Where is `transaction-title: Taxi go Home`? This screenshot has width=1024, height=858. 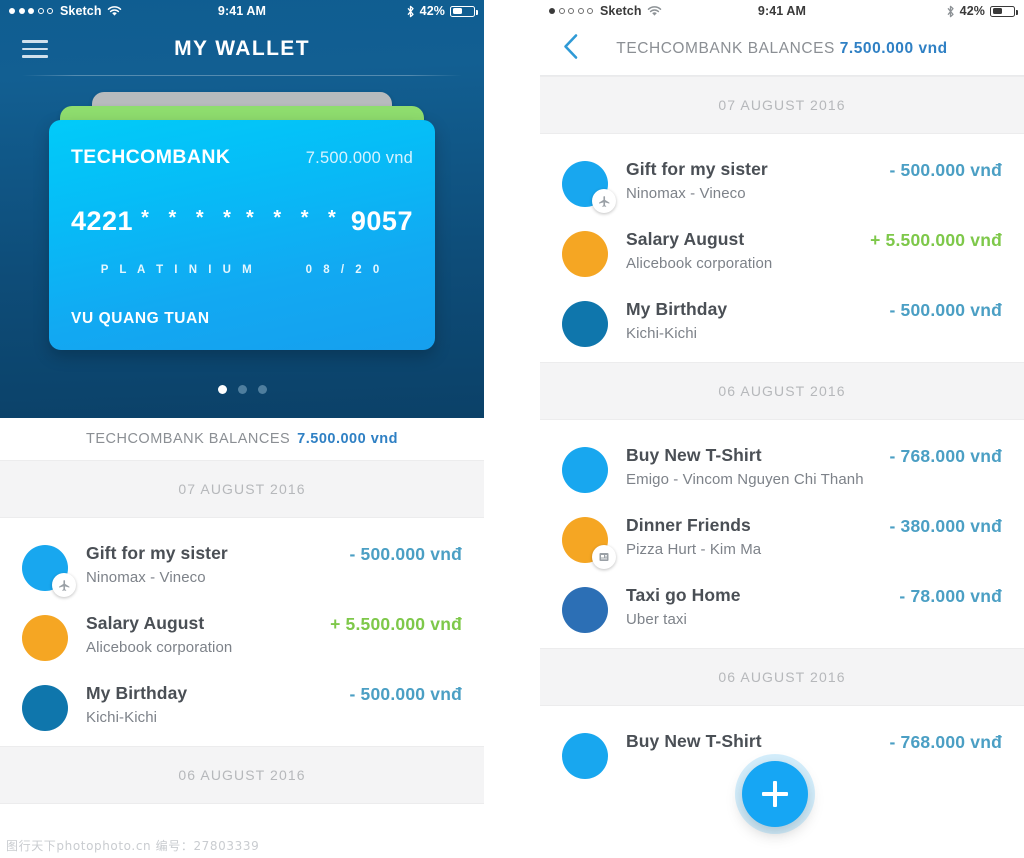
transaction-title: Taxi go Home is located at coordinates (683, 595).